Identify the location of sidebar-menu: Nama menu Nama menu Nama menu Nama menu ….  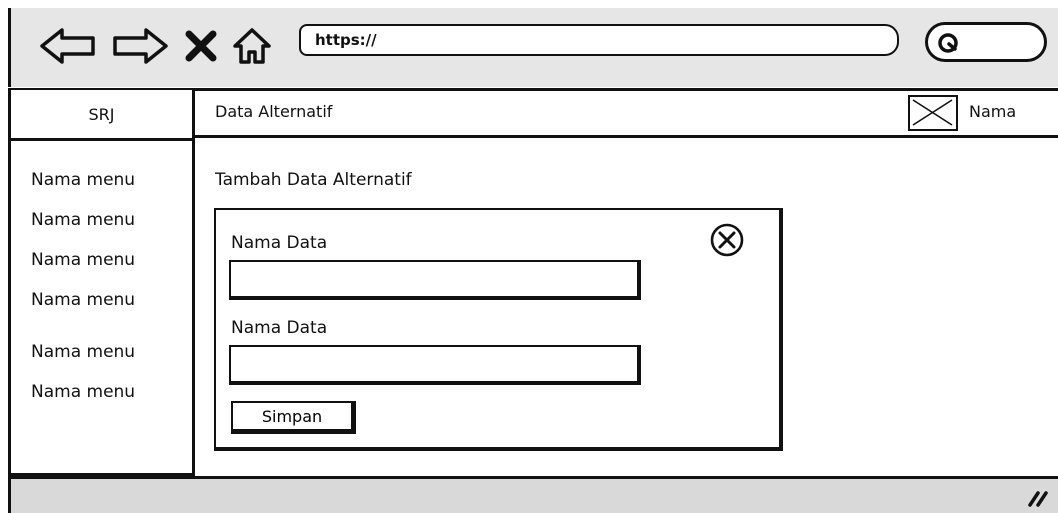
(101, 281).